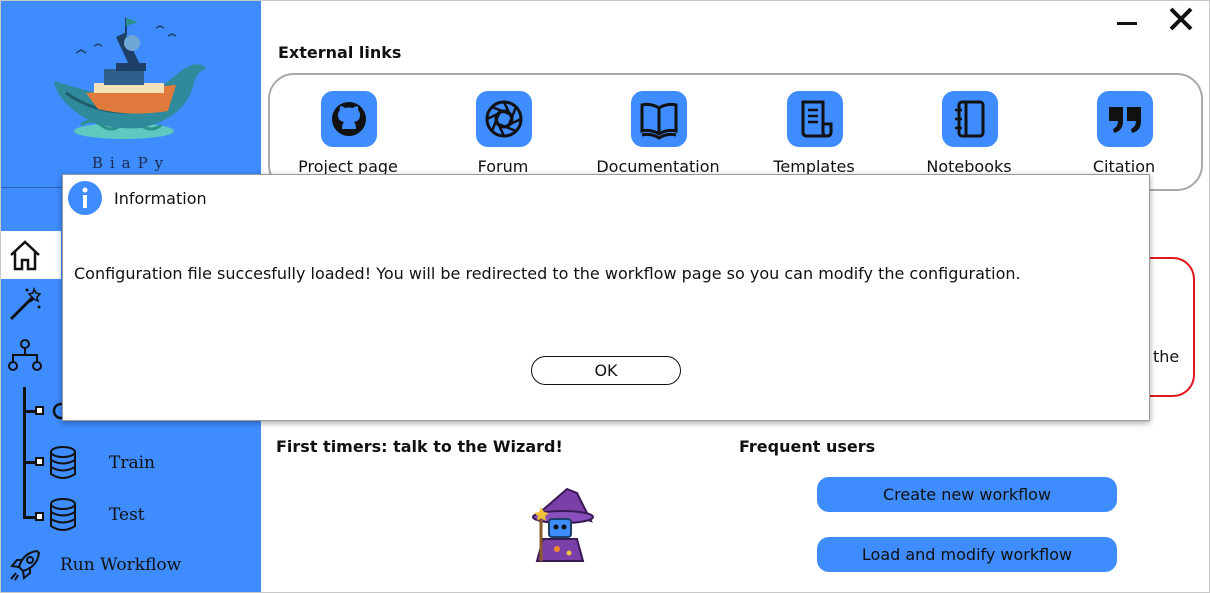 This screenshot has height=593, width=1210. What do you see at coordinates (160, 198) in the screenshot?
I see `dialog-title: Information` at bounding box center [160, 198].